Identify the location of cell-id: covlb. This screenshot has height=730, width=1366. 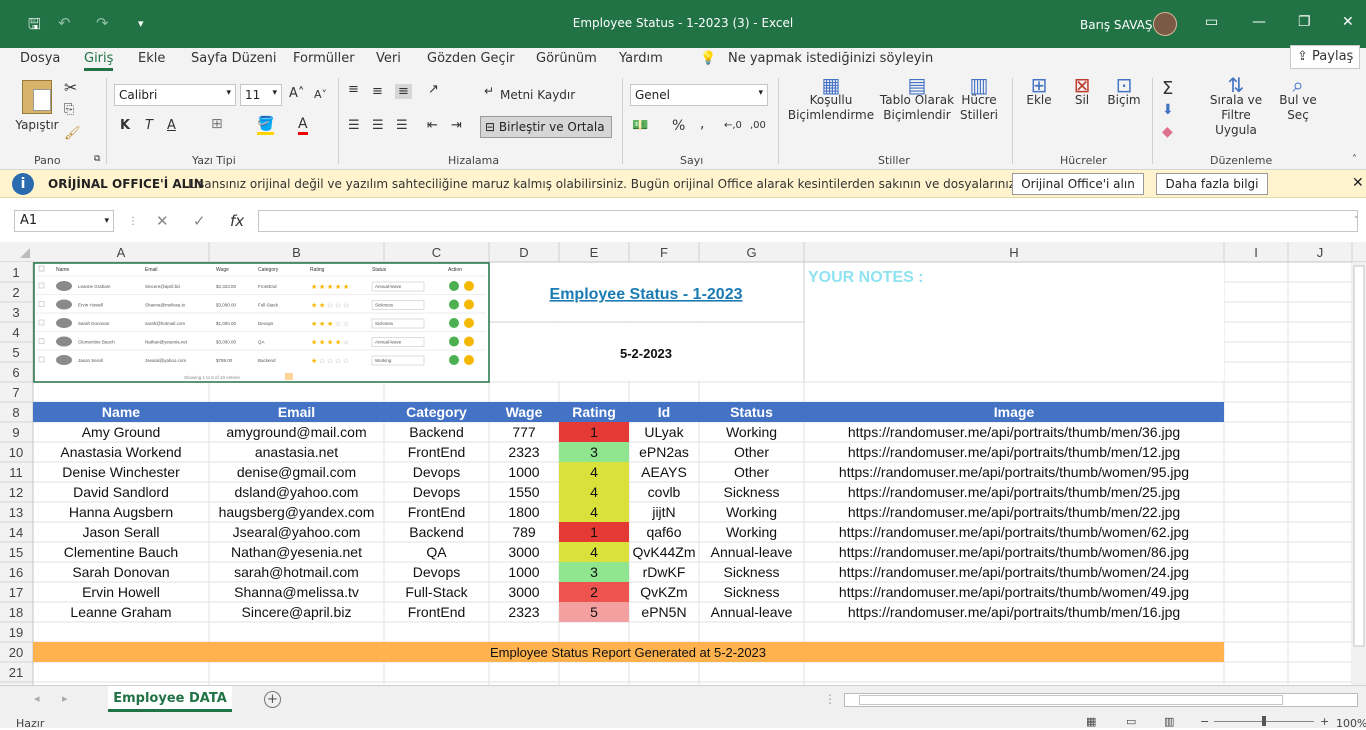
(664, 492).